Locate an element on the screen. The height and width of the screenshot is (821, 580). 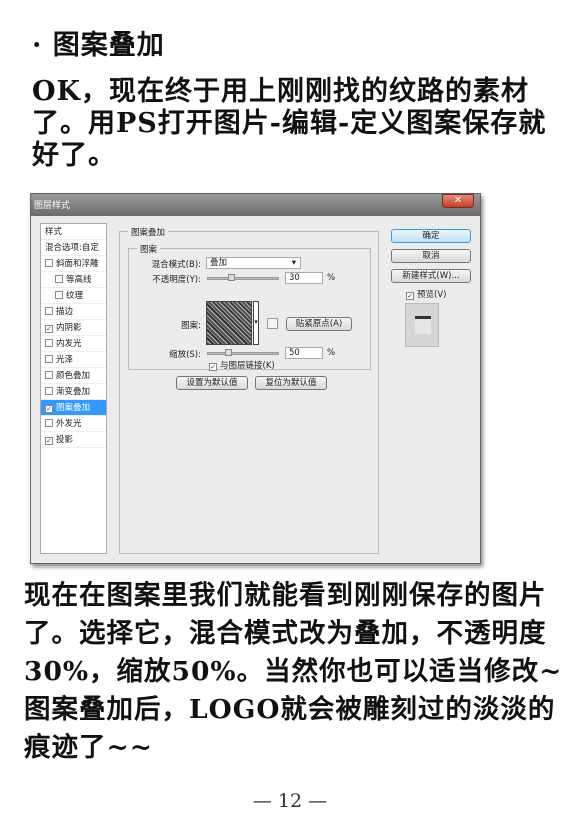
section-heading: · 图案叠加 is located at coordinates (98, 45).